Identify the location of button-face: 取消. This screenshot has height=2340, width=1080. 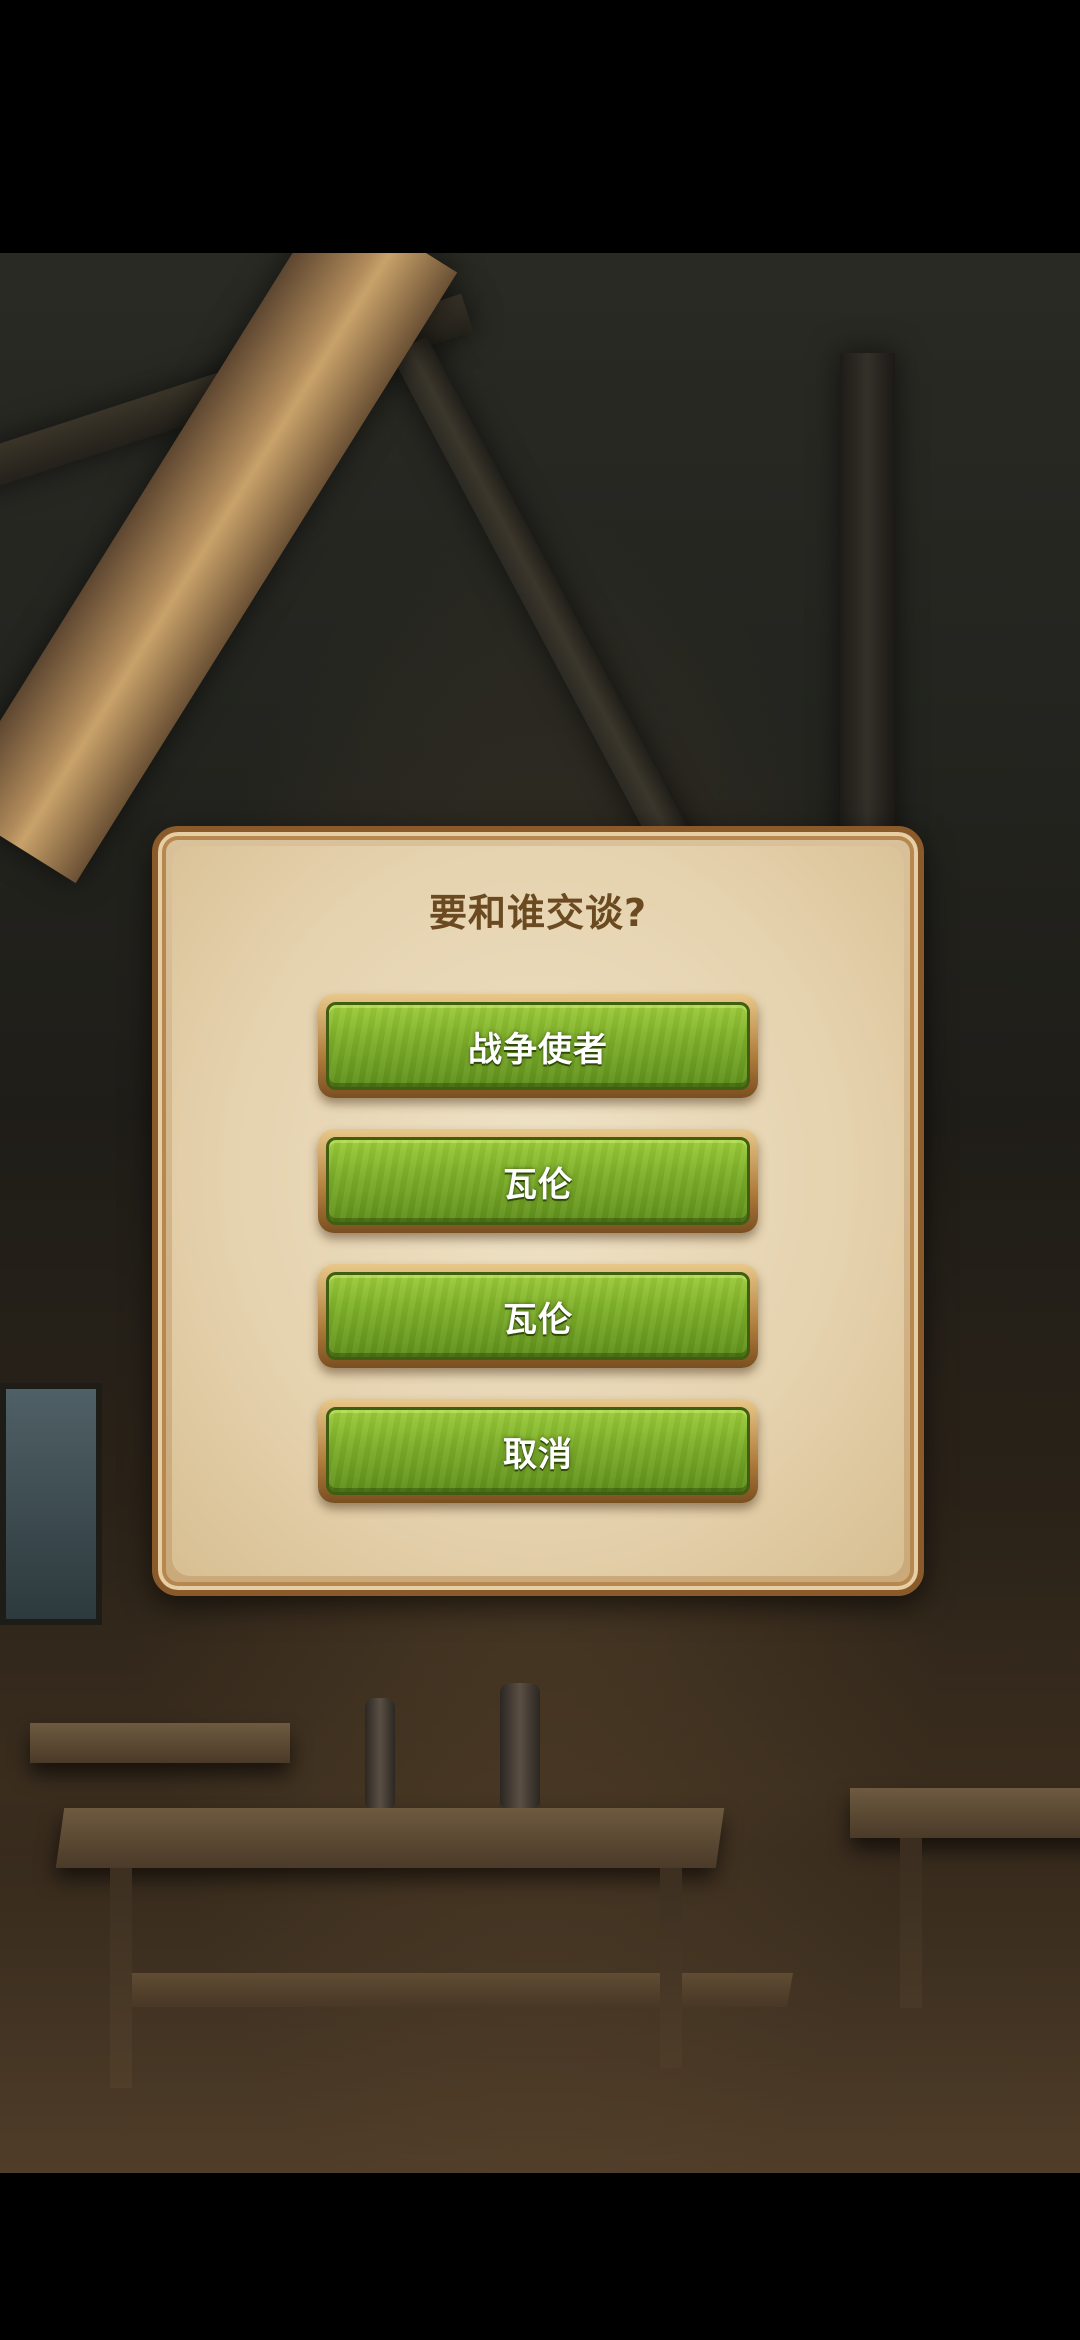
(538, 1451).